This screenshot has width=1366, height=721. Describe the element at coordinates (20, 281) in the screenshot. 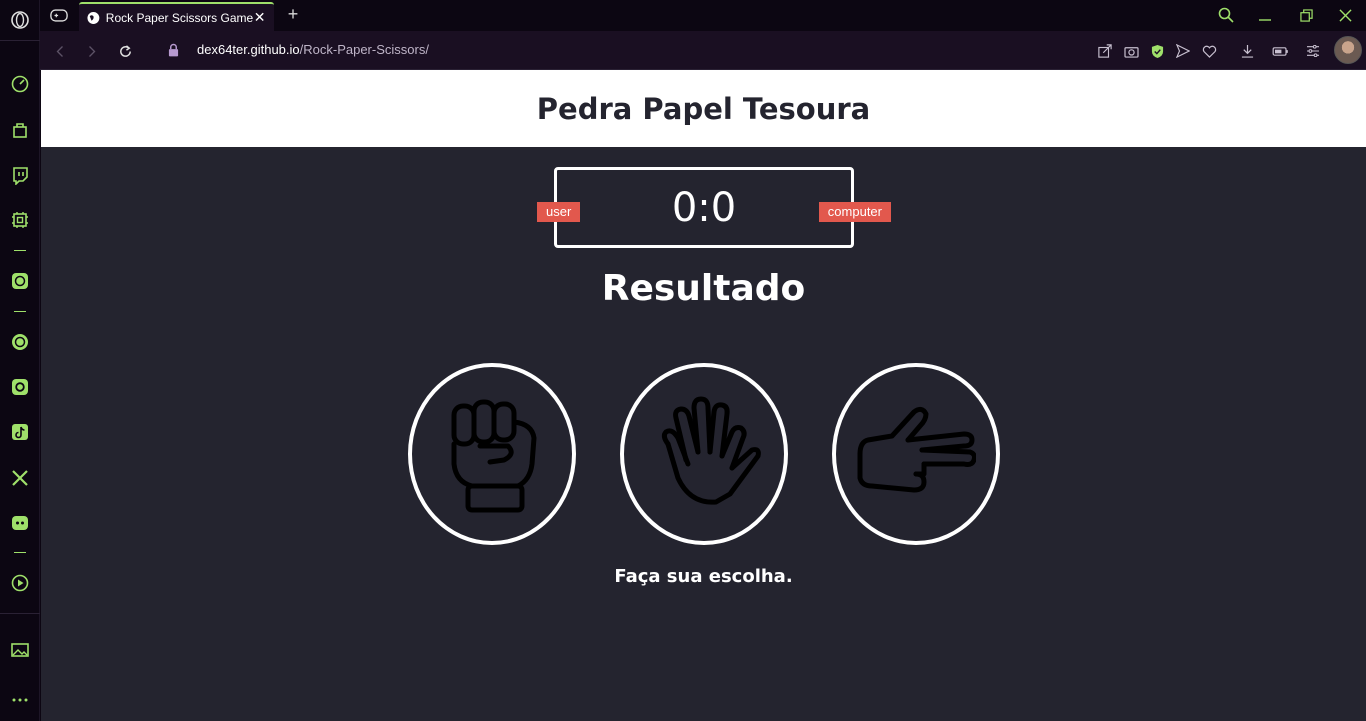

I see `chatgpt-icon` at that location.